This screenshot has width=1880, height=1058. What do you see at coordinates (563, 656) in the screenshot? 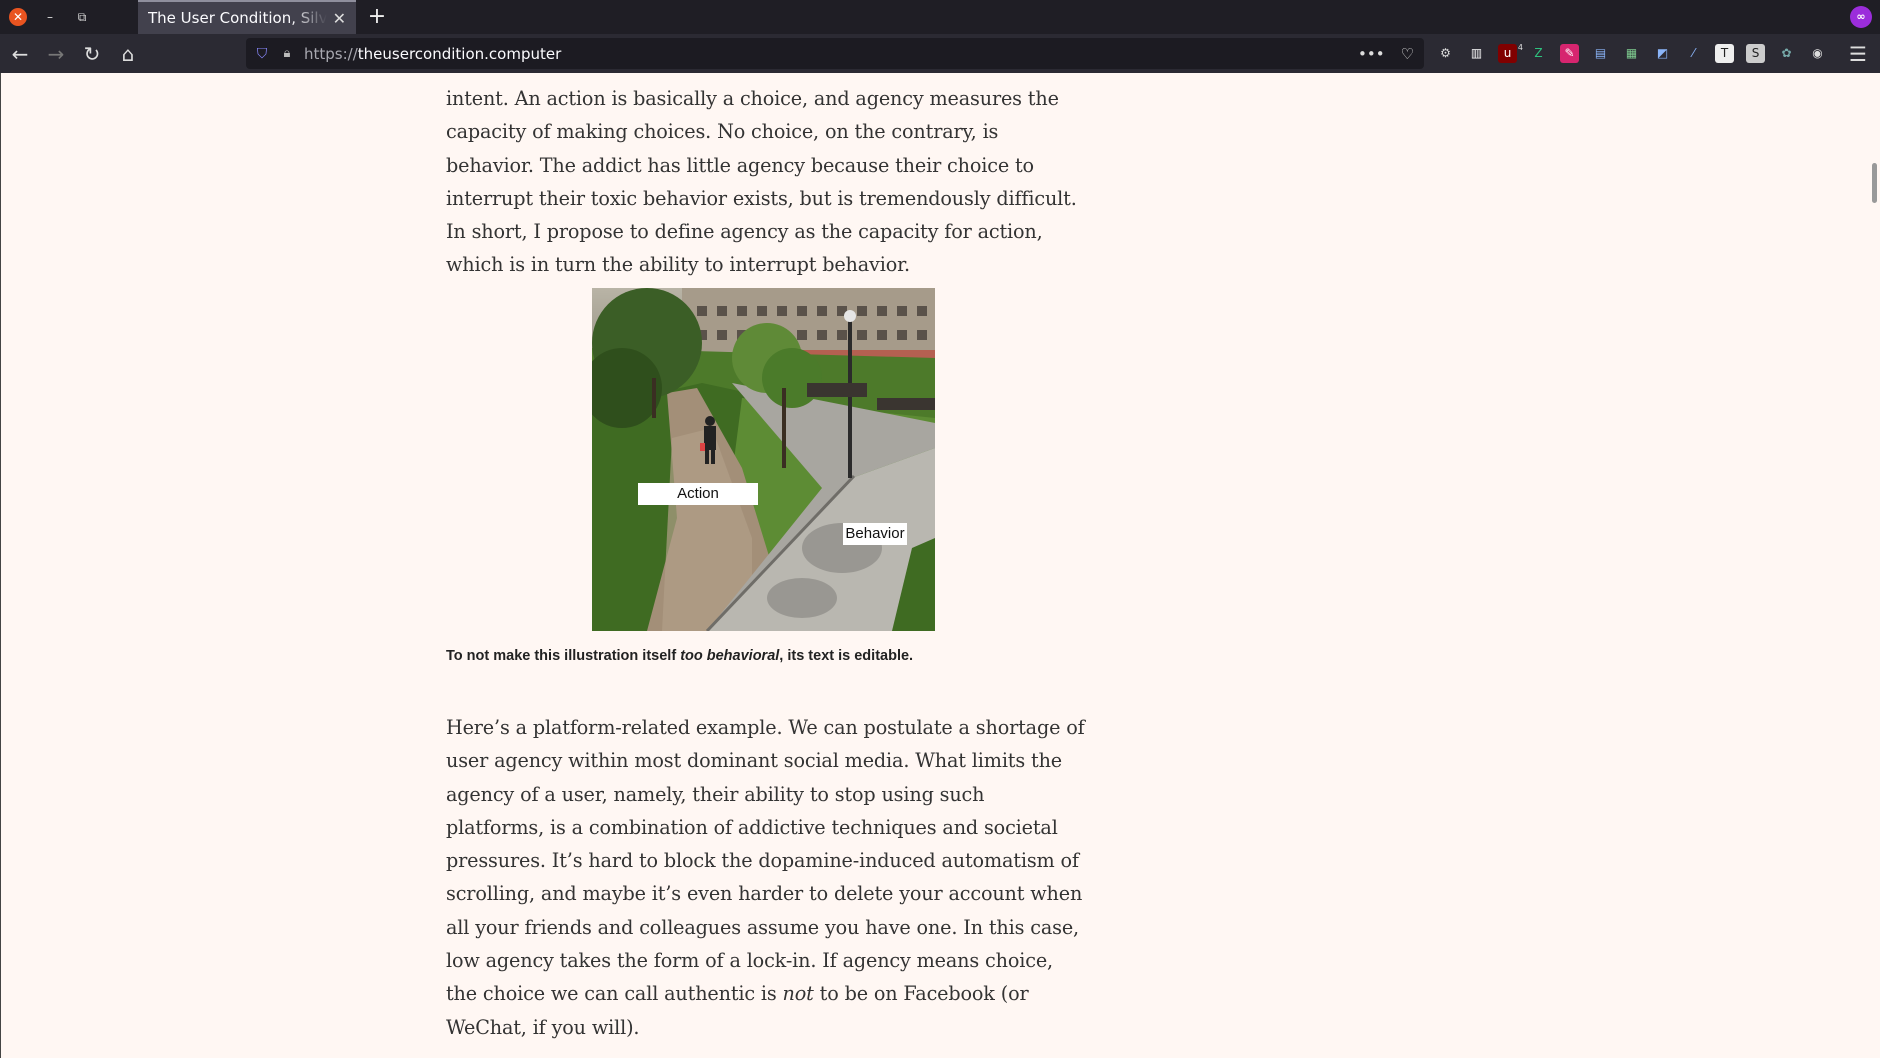
I see `caption-before: To not make this illustration itself` at bounding box center [563, 656].